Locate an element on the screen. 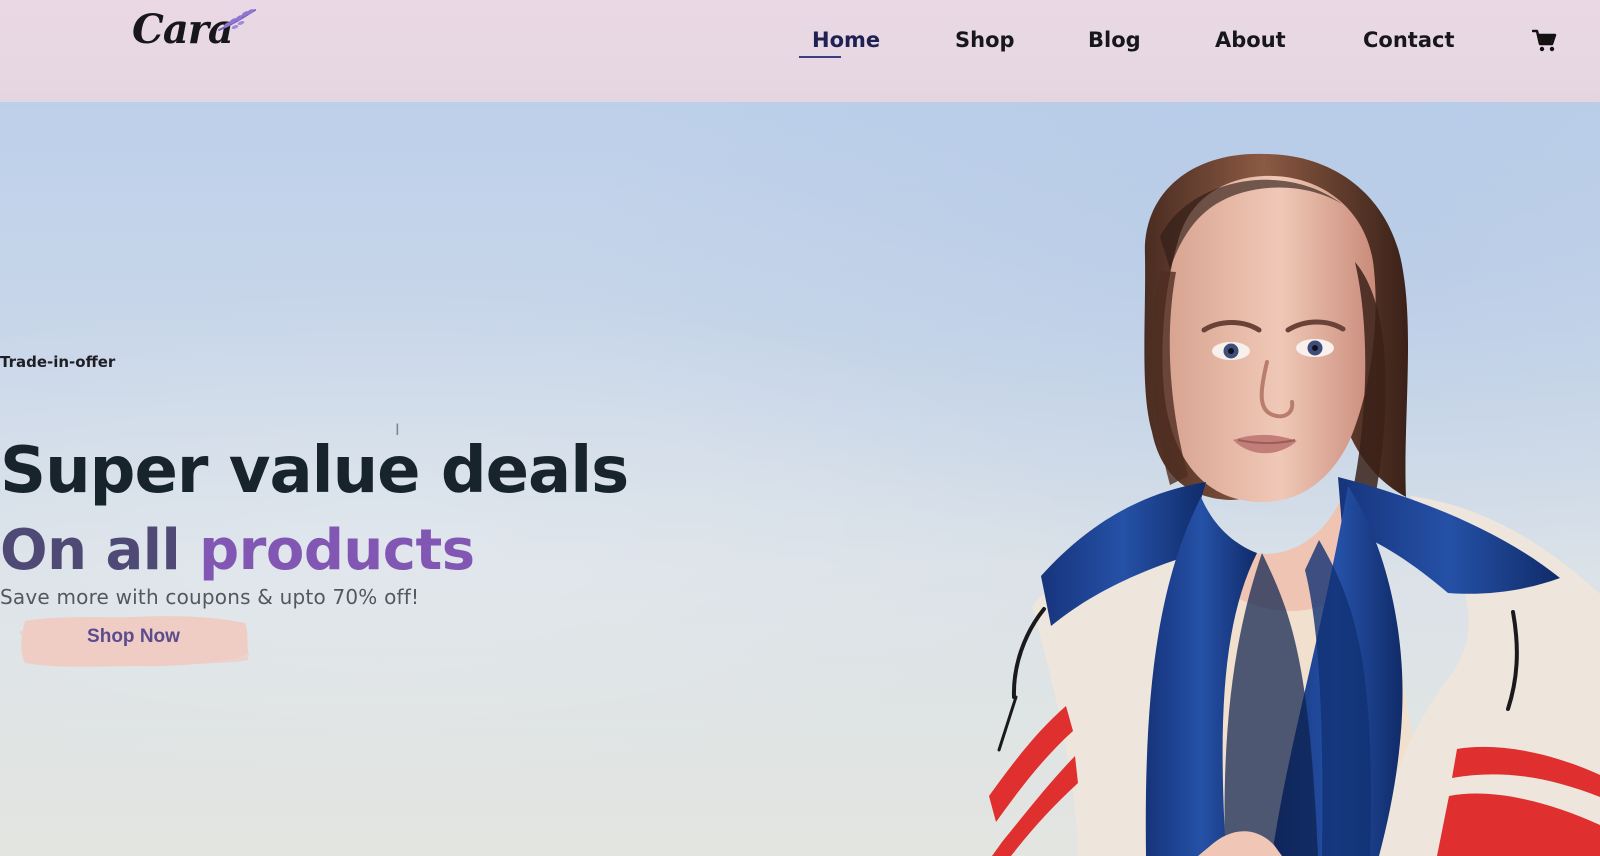 The width and height of the screenshot is (1600, 856). hero-eyebrow: Trade-in-offer is located at coordinates (58, 362).